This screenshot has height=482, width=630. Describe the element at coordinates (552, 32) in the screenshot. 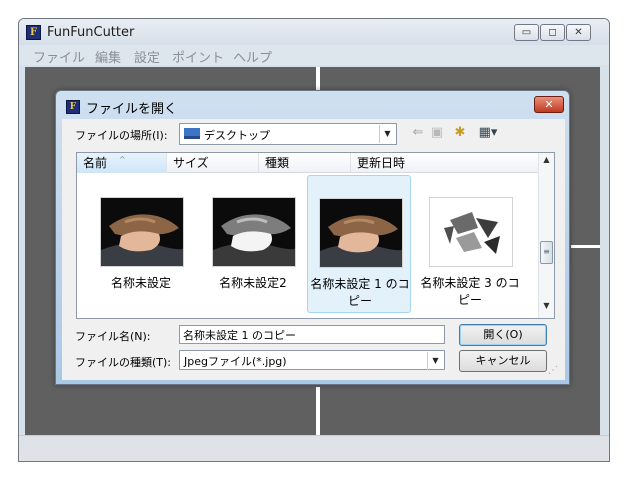

I see `maximize-button: ◻` at that location.